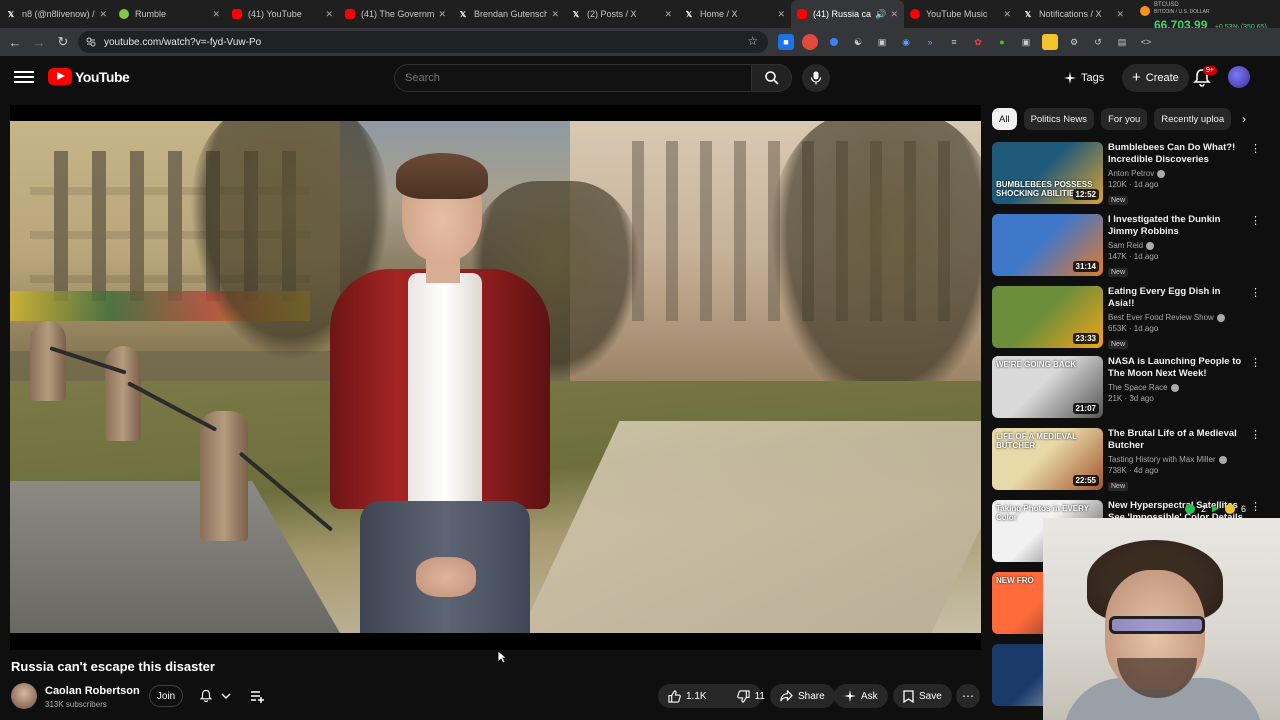 The width and height of the screenshot is (1280, 720). I want to click on bookmark-star-icon: ☆, so click(752, 41).